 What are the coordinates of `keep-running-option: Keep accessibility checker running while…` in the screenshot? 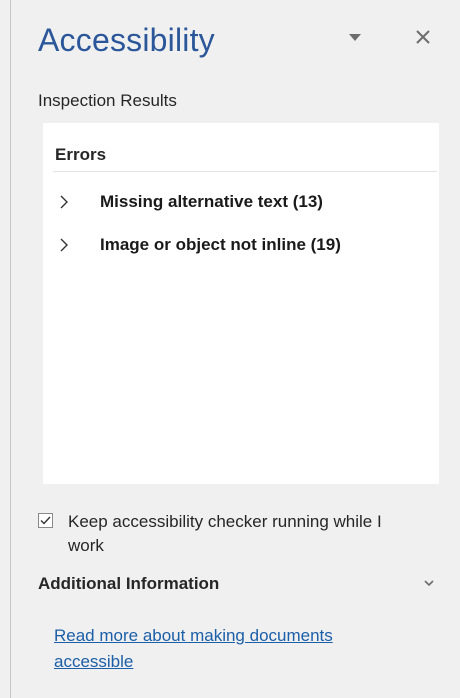 It's located at (228, 534).